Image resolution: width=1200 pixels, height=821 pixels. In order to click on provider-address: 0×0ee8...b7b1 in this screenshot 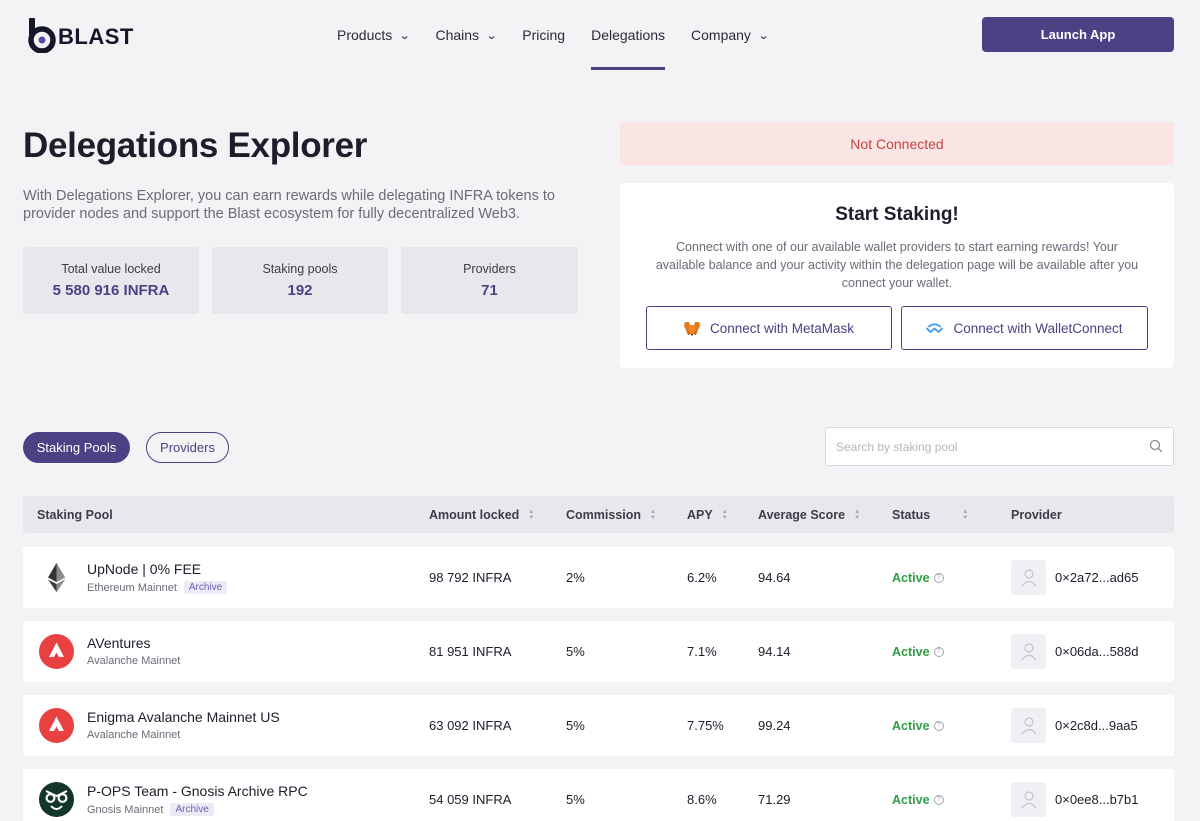, I will do `click(1097, 795)`.